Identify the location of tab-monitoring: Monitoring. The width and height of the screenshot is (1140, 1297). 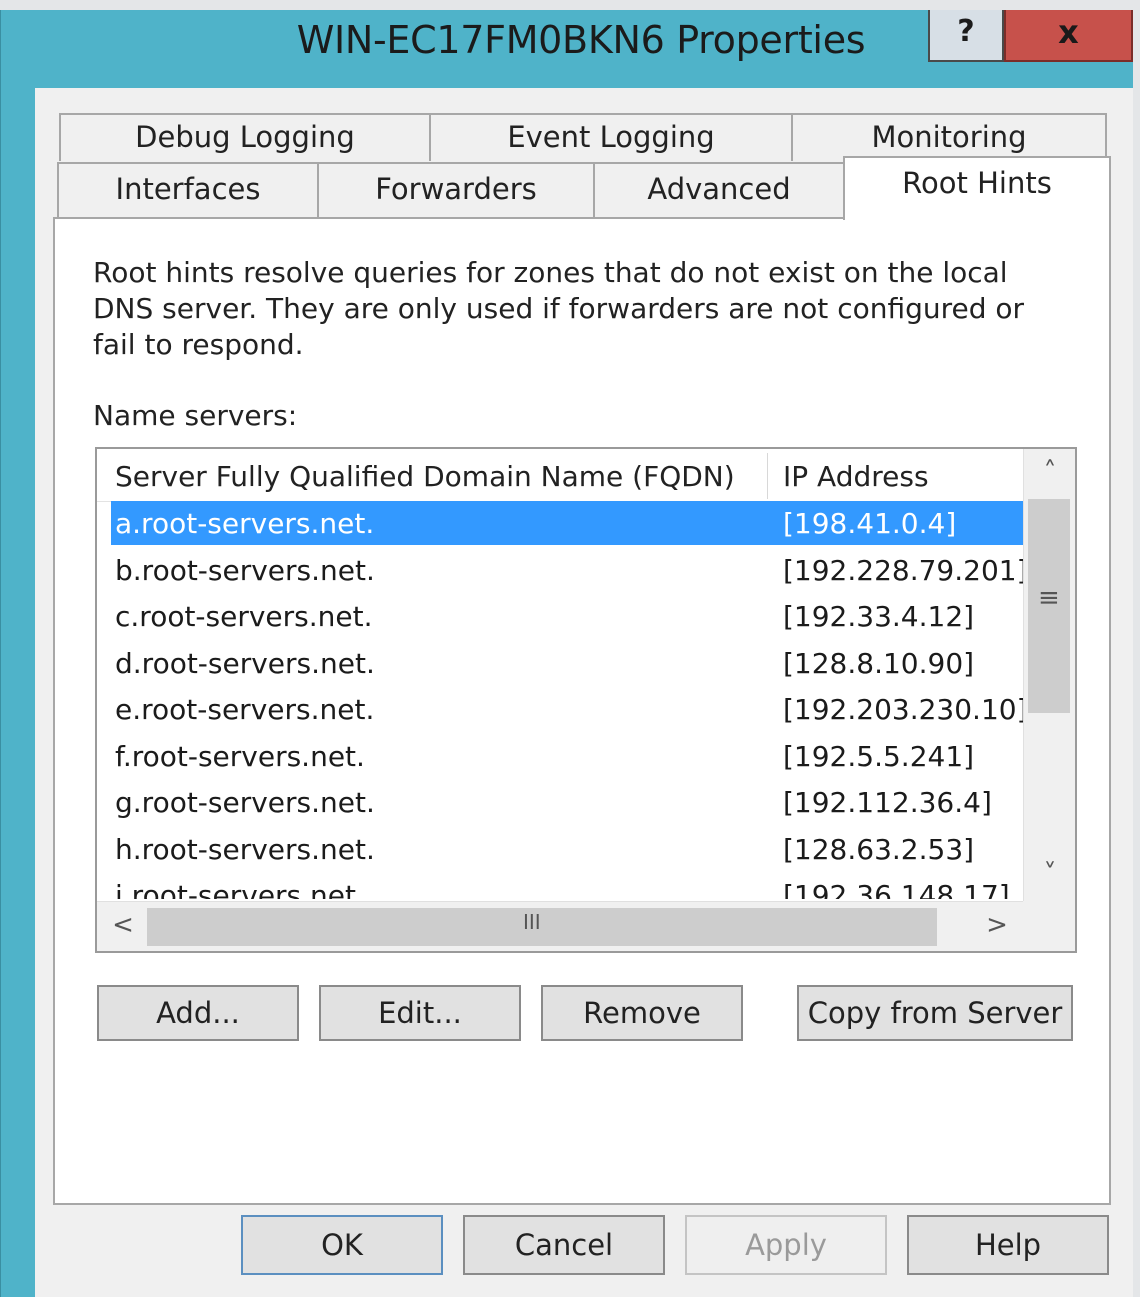
(949, 137).